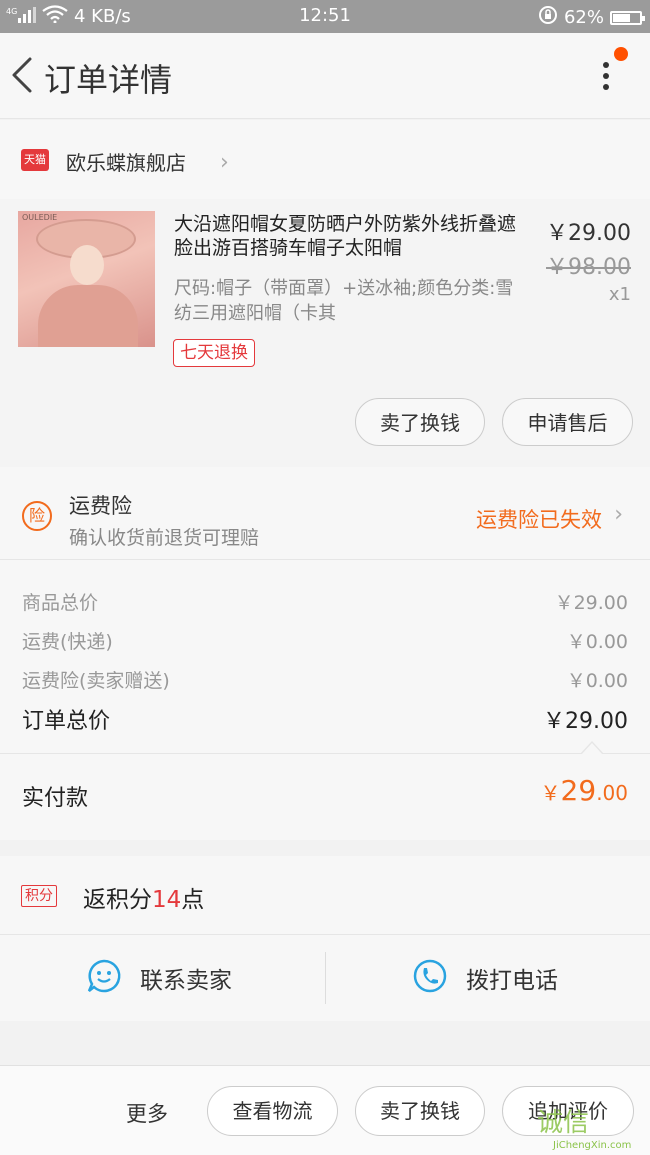 Image resolution: width=650 pixels, height=1155 pixels. Describe the element at coordinates (325, 895) in the screenshot. I see `points-row: 积分 返积分14点` at that location.